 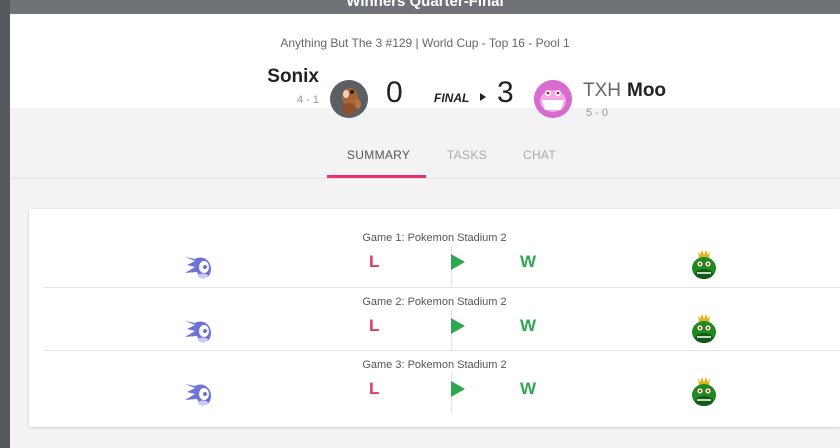 What do you see at coordinates (434, 302) in the screenshot?
I see `game-label: Game 2: Pokemon Stadium 2` at bounding box center [434, 302].